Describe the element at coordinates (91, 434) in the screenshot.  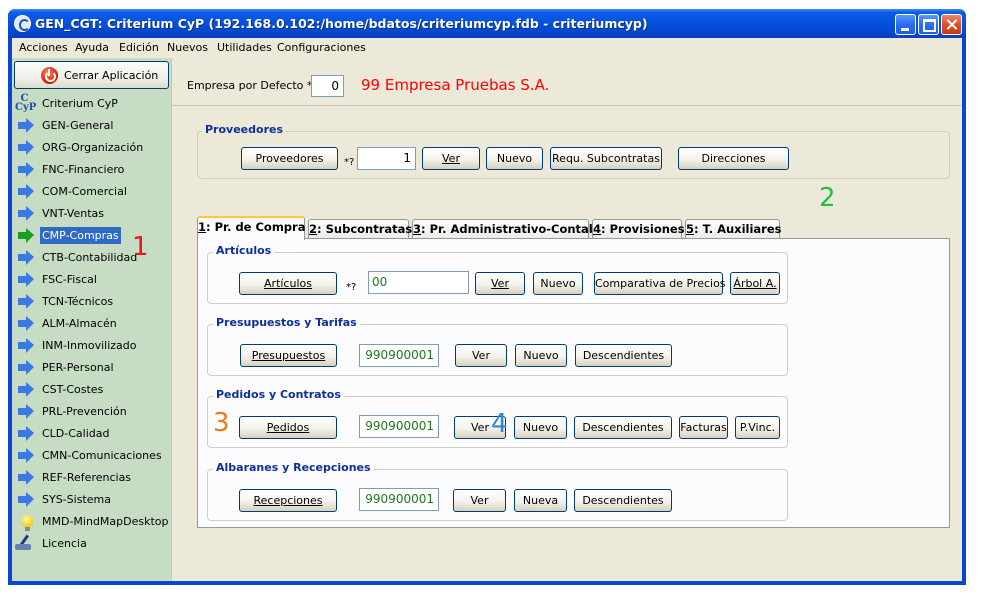
I see `sidebar-item-cld: CLD-Calidad` at that location.